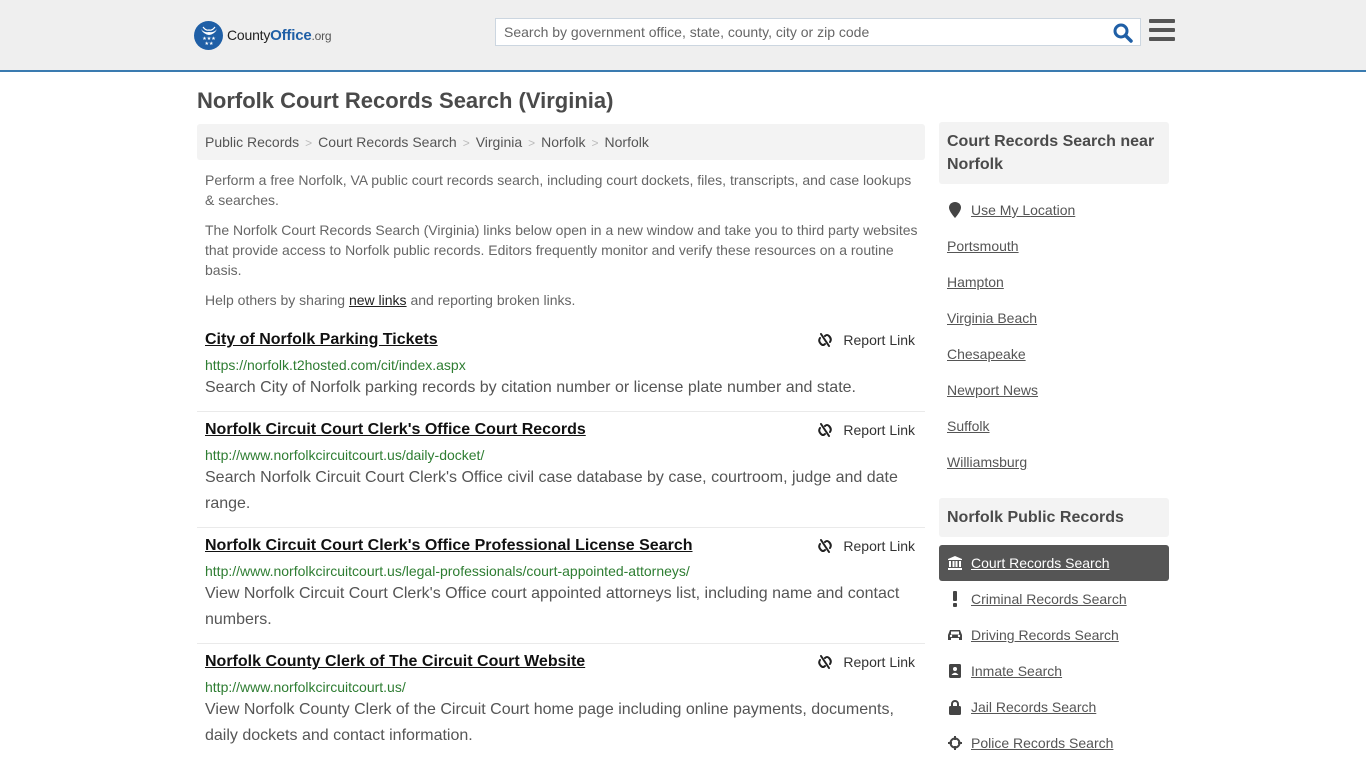  What do you see at coordinates (955, 707) in the screenshot?
I see `lock-icon` at bounding box center [955, 707].